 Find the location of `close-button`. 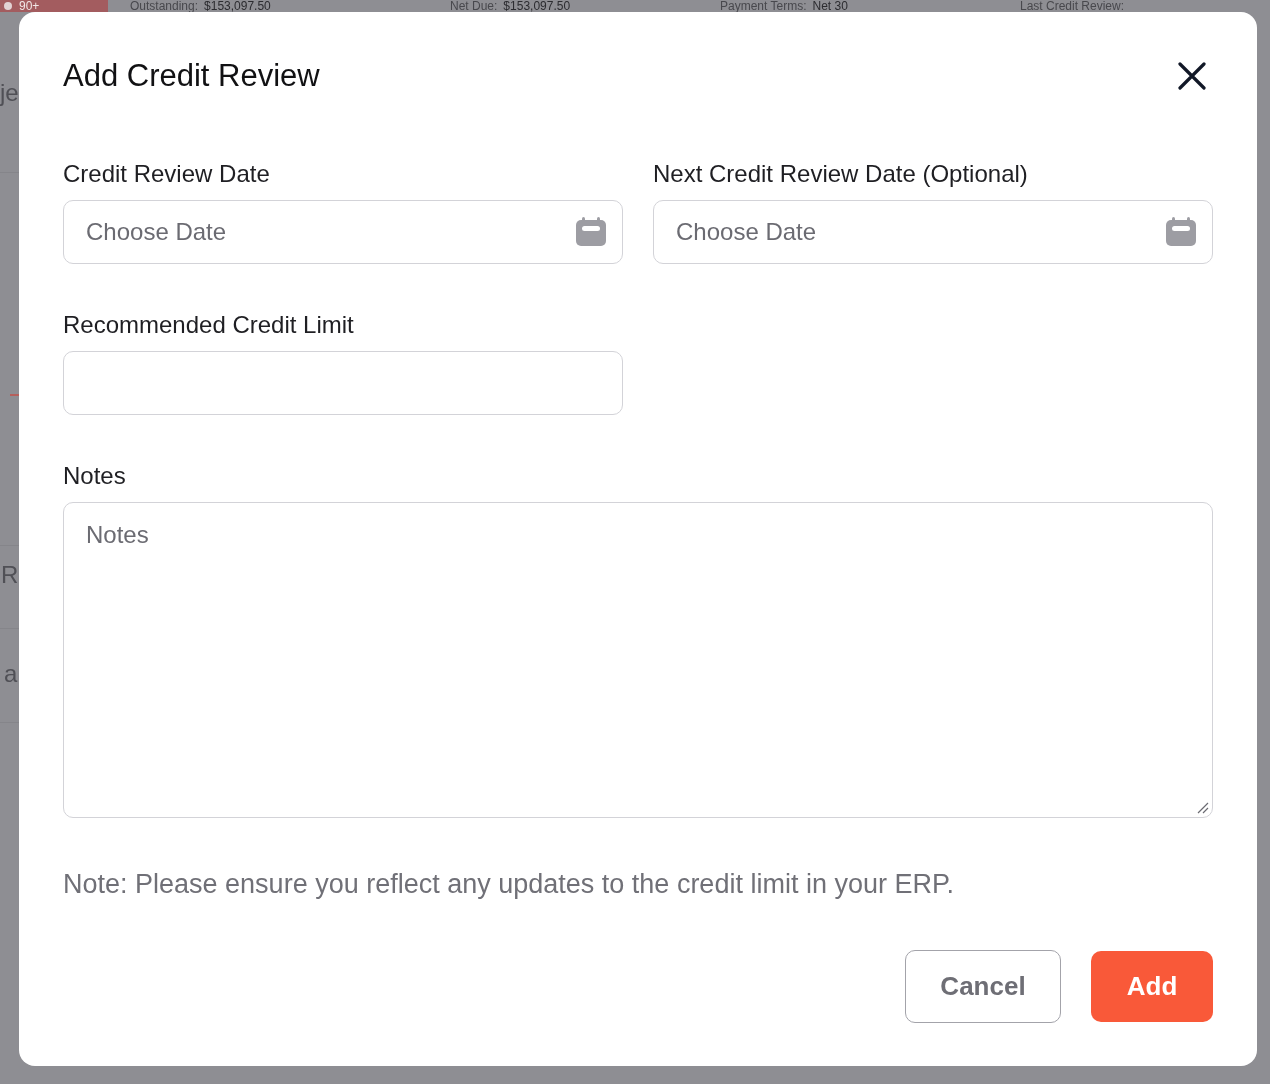

close-button is located at coordinates (1192, 76).